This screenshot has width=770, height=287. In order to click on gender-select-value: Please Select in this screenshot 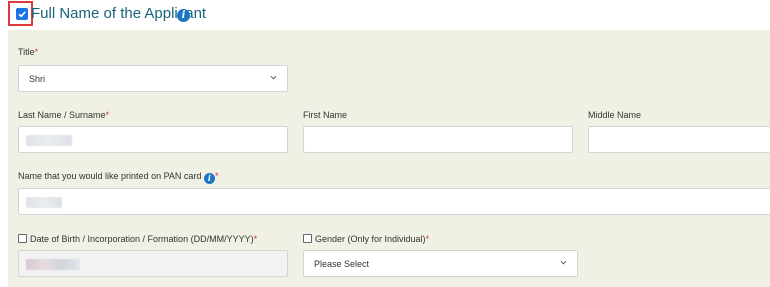, I will do `click(342, 264)`.